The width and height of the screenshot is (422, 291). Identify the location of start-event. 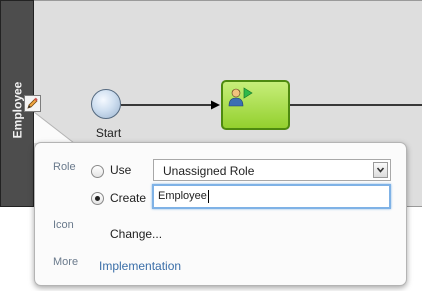
(106, 104).